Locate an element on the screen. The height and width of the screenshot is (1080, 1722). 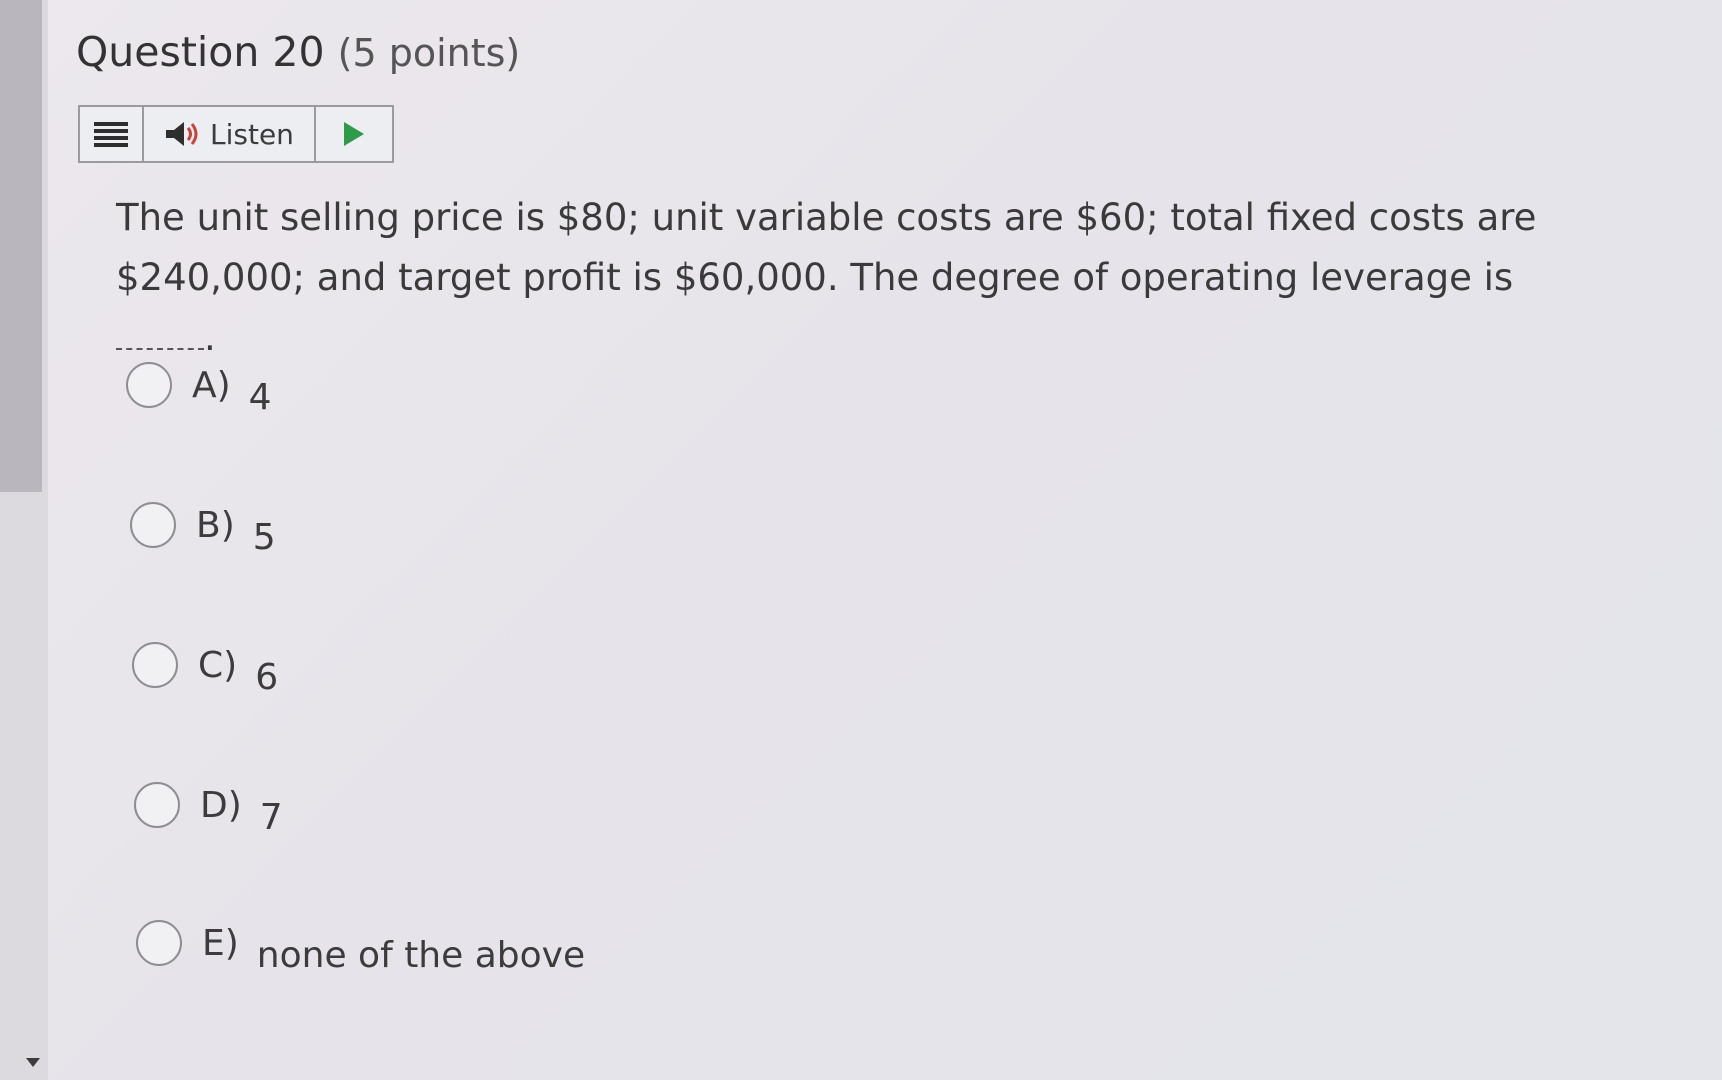
listen-menu-button is located at coordinates (112, 134).